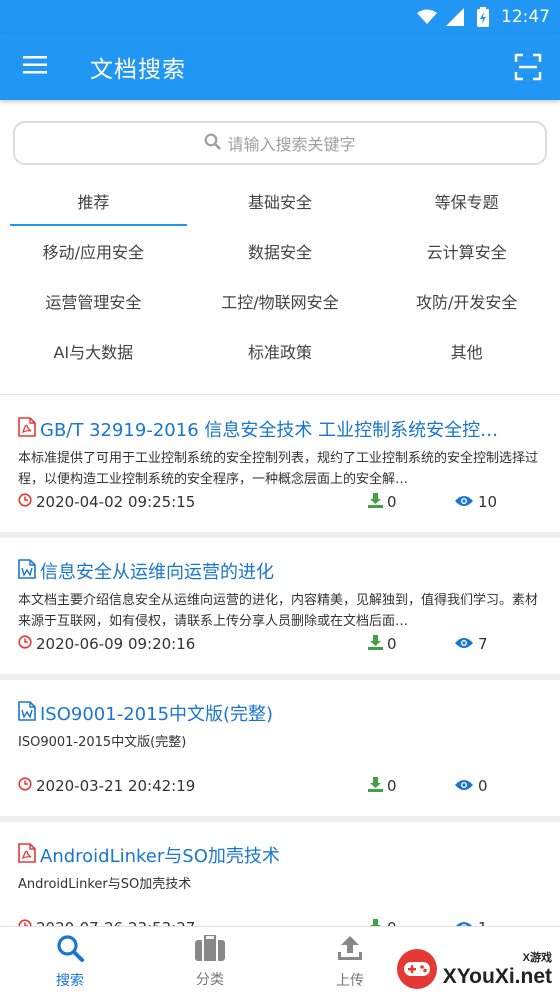  What do you see at coordinates (525, 17) in the screenshot?
I see `status-time: 12:47` at bounding box center [525, 17].